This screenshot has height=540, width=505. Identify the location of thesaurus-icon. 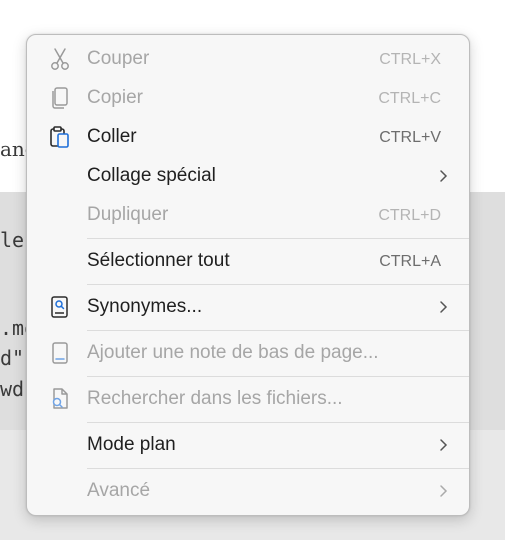
(60, 307).